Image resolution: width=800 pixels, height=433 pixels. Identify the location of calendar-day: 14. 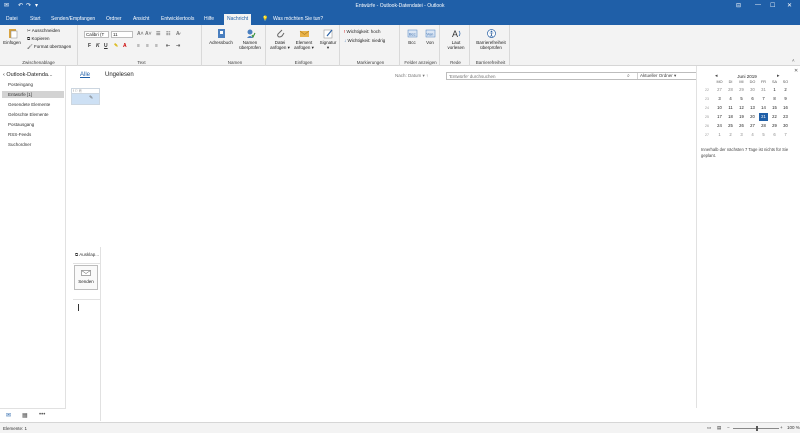
(763, 108).